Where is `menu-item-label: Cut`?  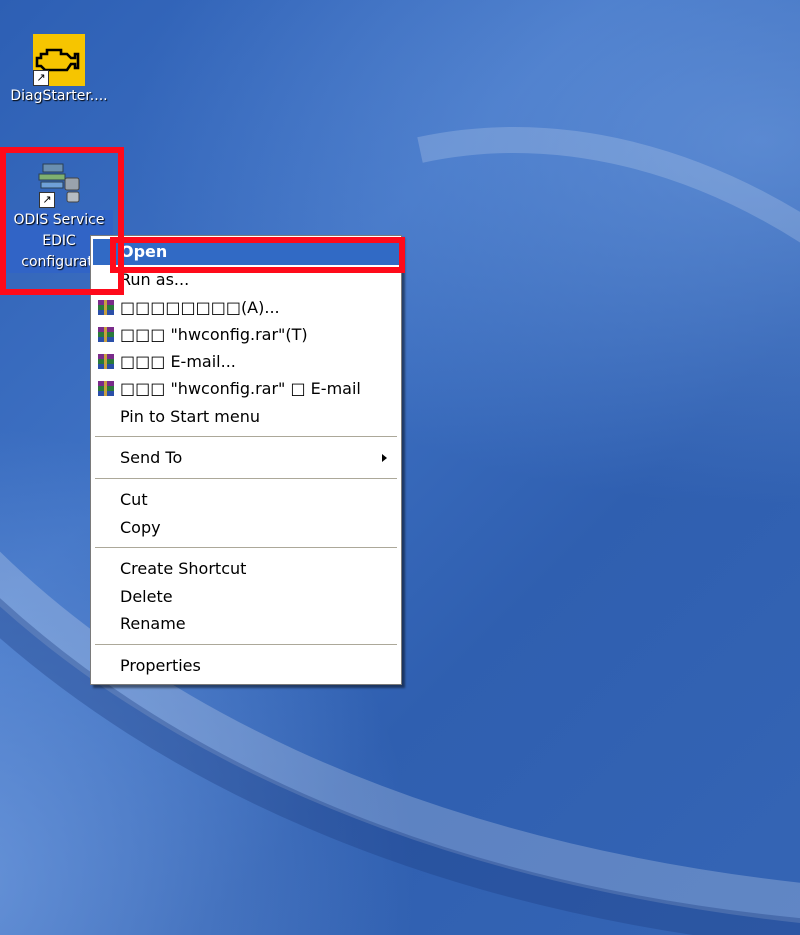
menu-item-label: Cut is located at coordinates (134, 499).